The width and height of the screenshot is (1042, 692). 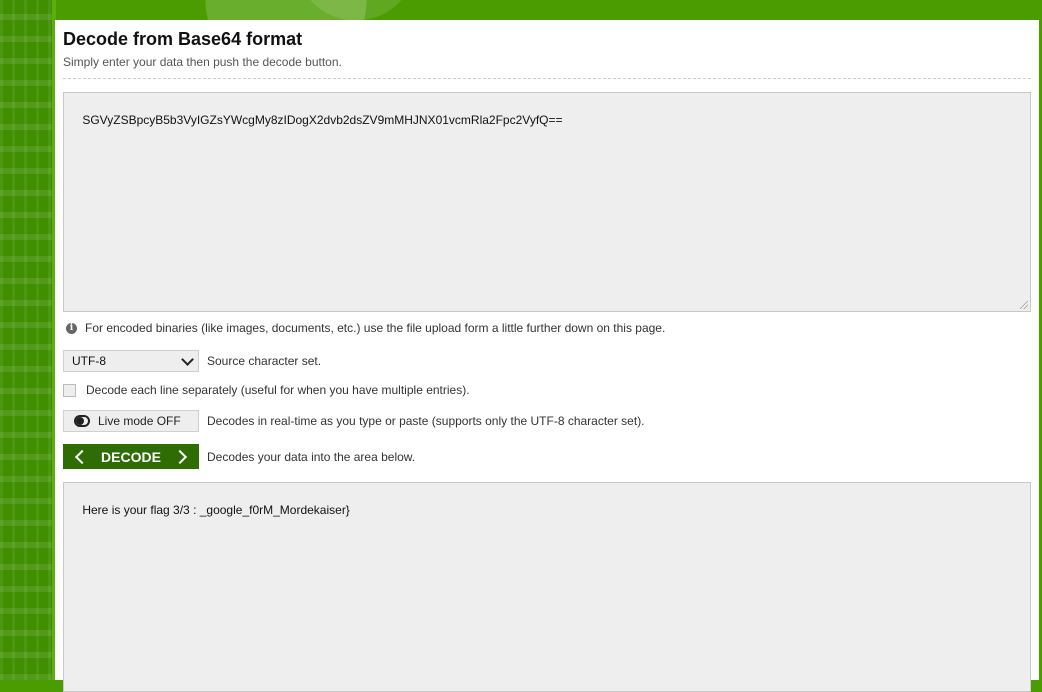 What do you see at coordinates (69, 390) in the screenshot?
I see `decode-each-line-checkbox` at bounding box center [69, 390].